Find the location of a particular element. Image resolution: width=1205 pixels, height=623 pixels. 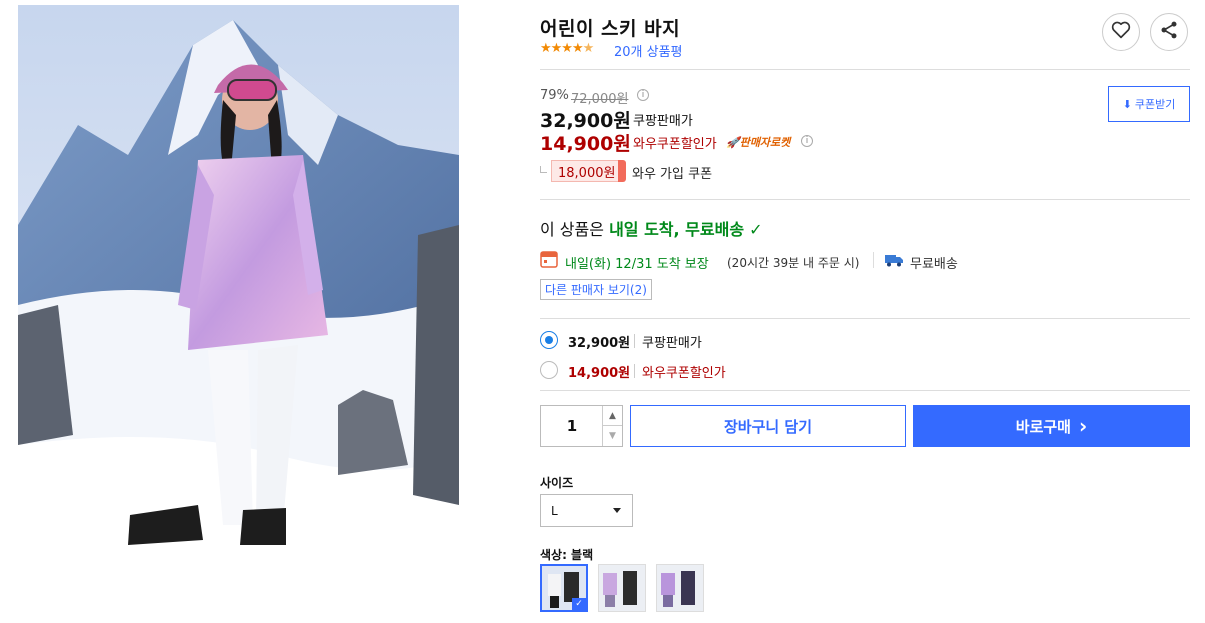

share-icon is located at coordinates (1169, 32).